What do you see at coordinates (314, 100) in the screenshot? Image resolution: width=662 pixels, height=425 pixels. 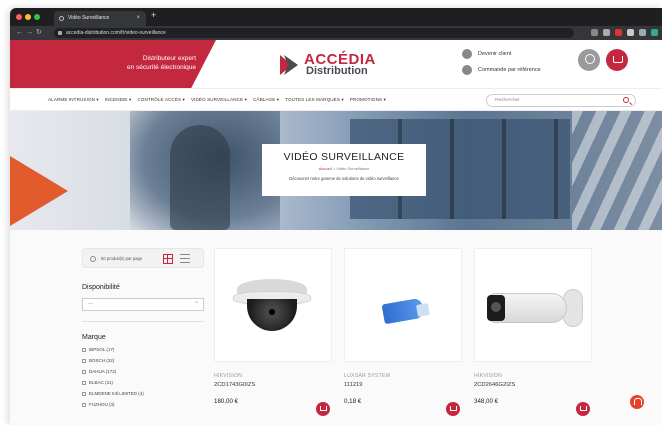 I see `menu-item-toutes-les-marques: TOUTES LES MARQUES ▾` at bounding box center [314, 100].